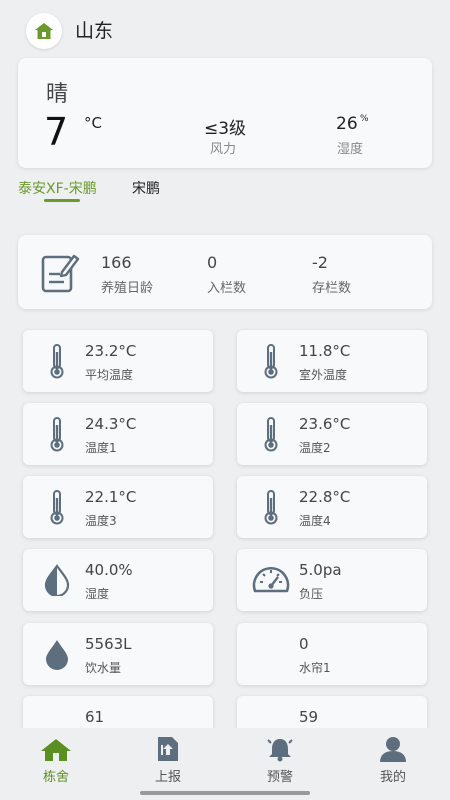  Describe the element at coordinates (118, 507) in the screenshot. I see `sensor-tile-temp-3: 22.1°C 温度3` at that location.